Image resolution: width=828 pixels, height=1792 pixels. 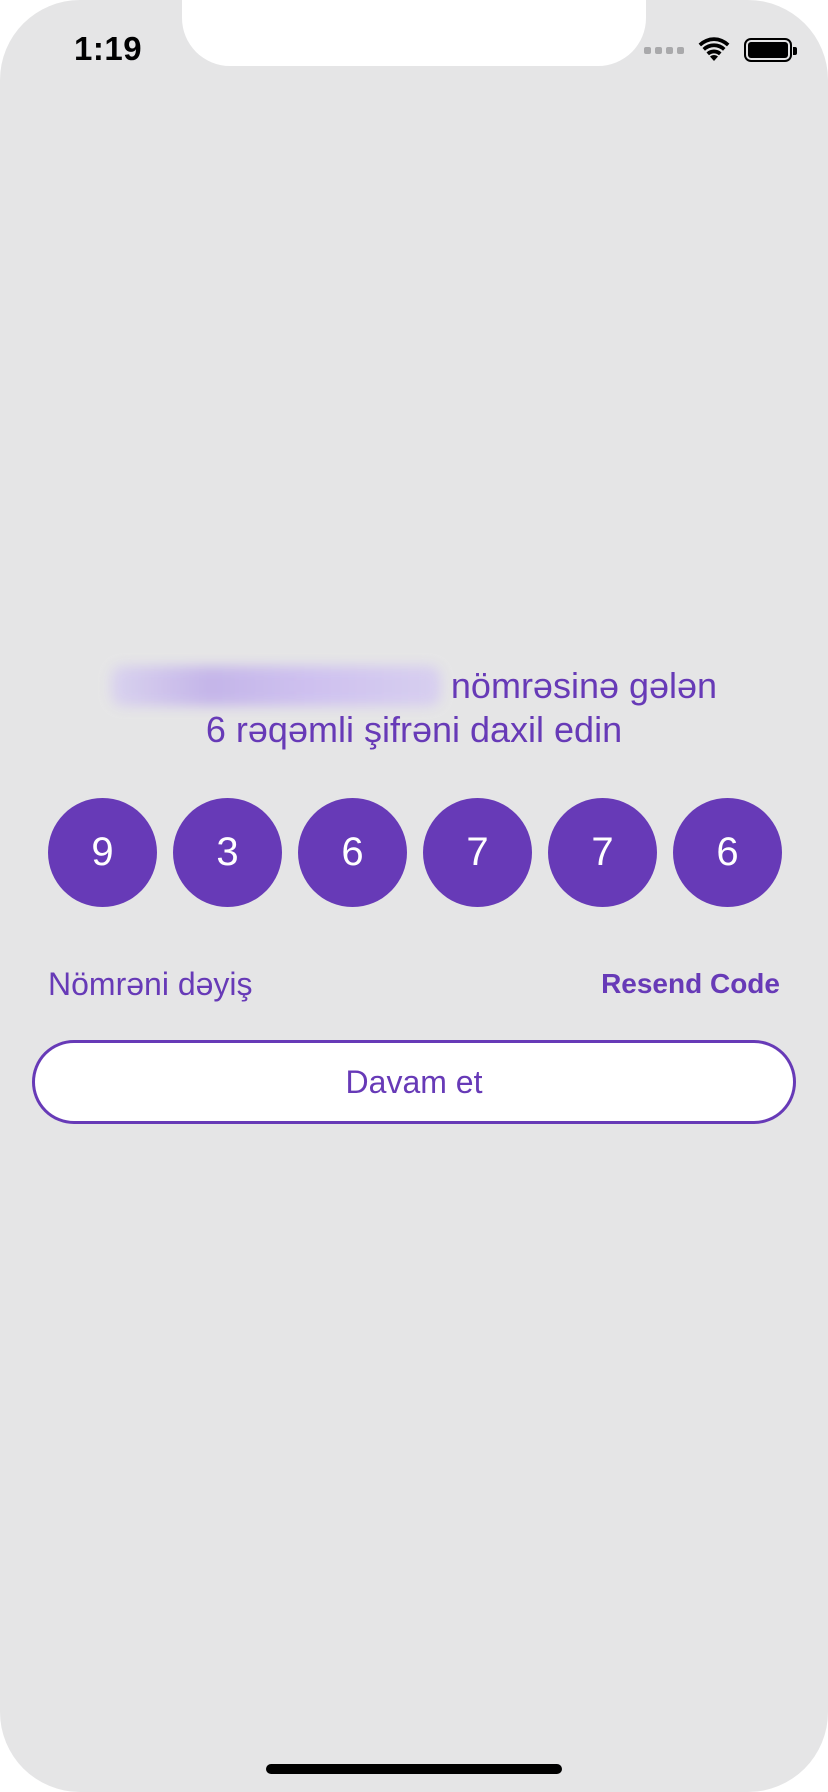 I want to click on prompt-line-1: nömrəsinə gələn, so click(x=414, y=686).